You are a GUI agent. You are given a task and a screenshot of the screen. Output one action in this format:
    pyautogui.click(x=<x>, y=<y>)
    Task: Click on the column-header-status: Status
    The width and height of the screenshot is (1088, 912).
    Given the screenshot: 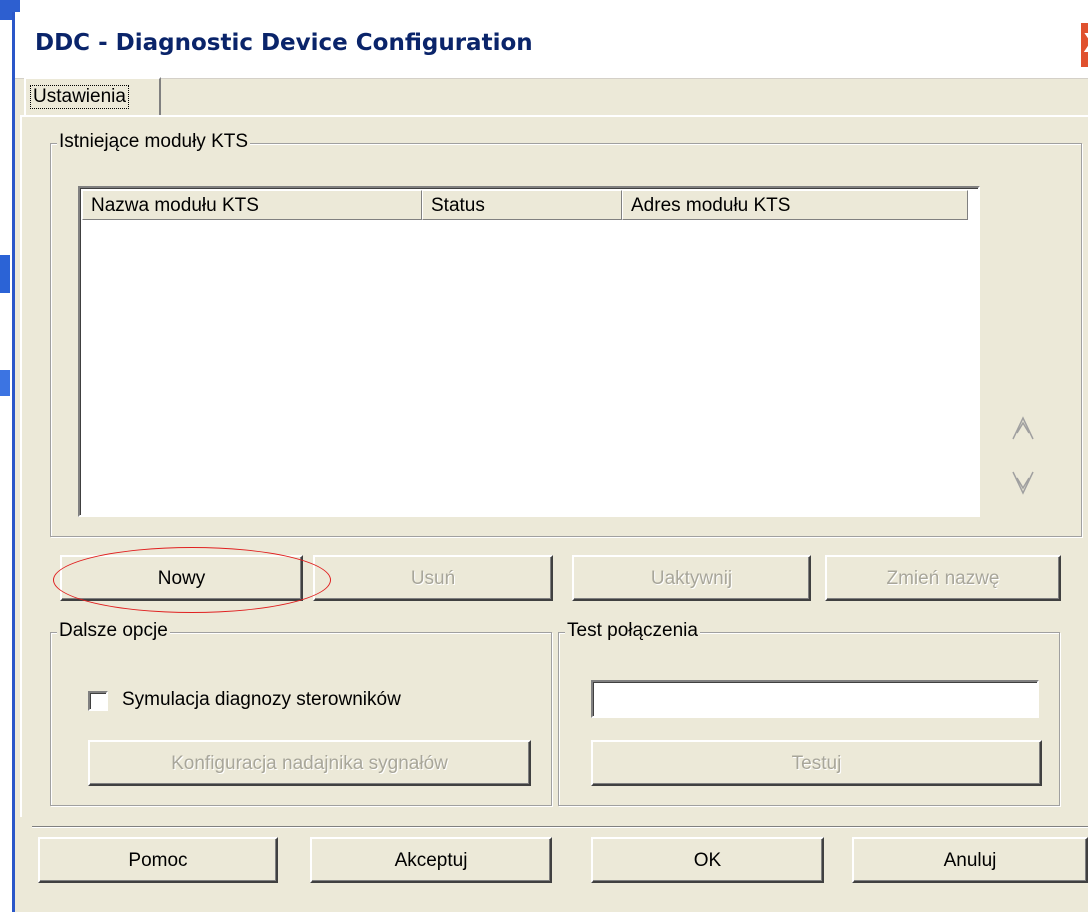 What is the action you would take?
    pyautogui.click(x=522, y=205)
    